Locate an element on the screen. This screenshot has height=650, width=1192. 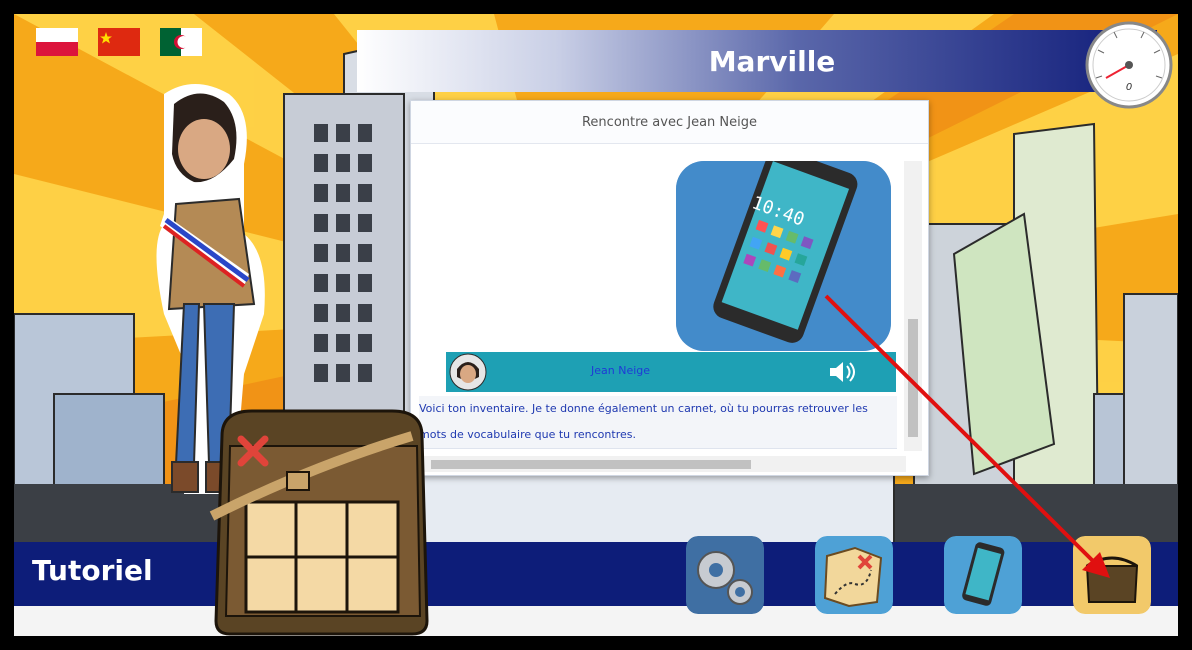
china-flag-icon is located at coordinates (119, 42).